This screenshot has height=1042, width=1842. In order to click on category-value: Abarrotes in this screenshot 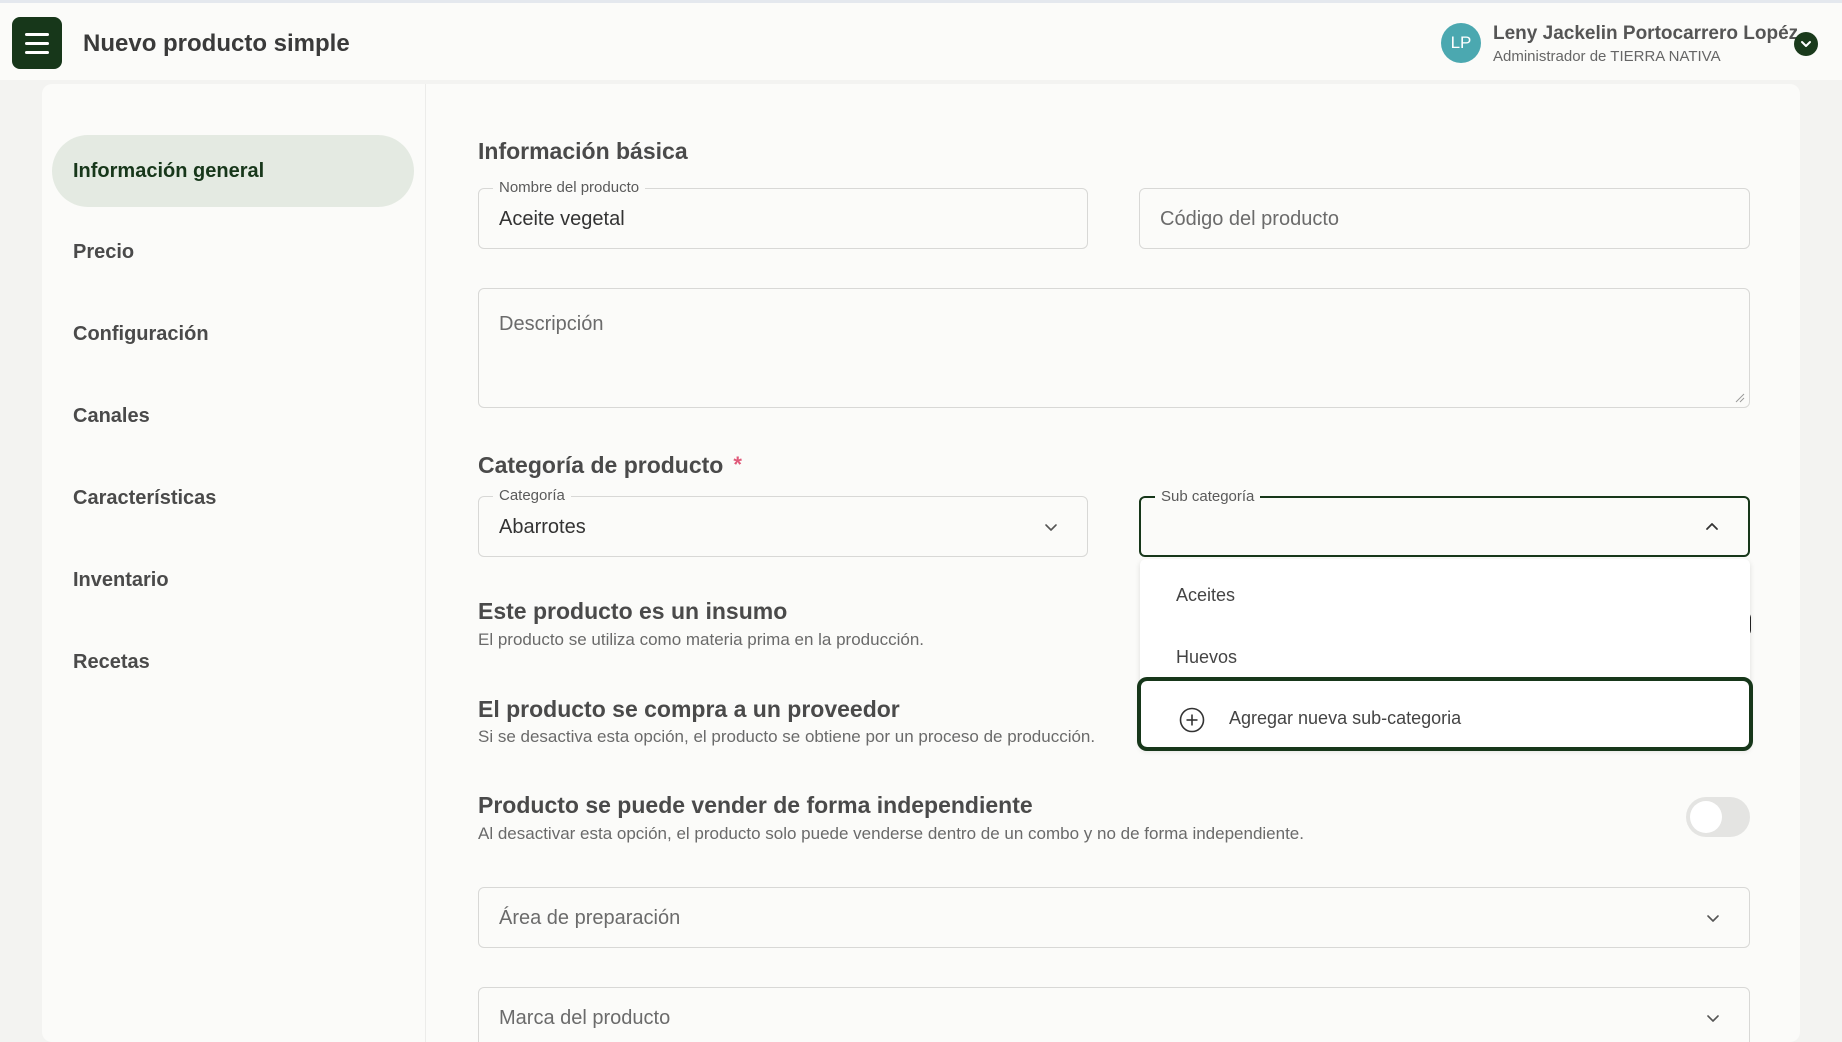, I will do `click(542, 527)`.